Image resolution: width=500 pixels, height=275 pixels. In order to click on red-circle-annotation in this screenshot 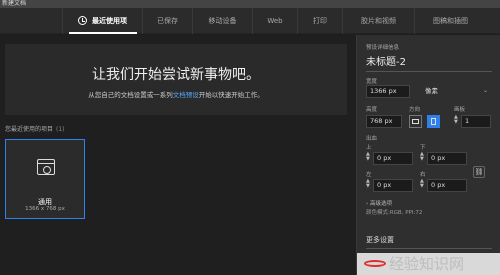, I will do `click(375, 263)`.